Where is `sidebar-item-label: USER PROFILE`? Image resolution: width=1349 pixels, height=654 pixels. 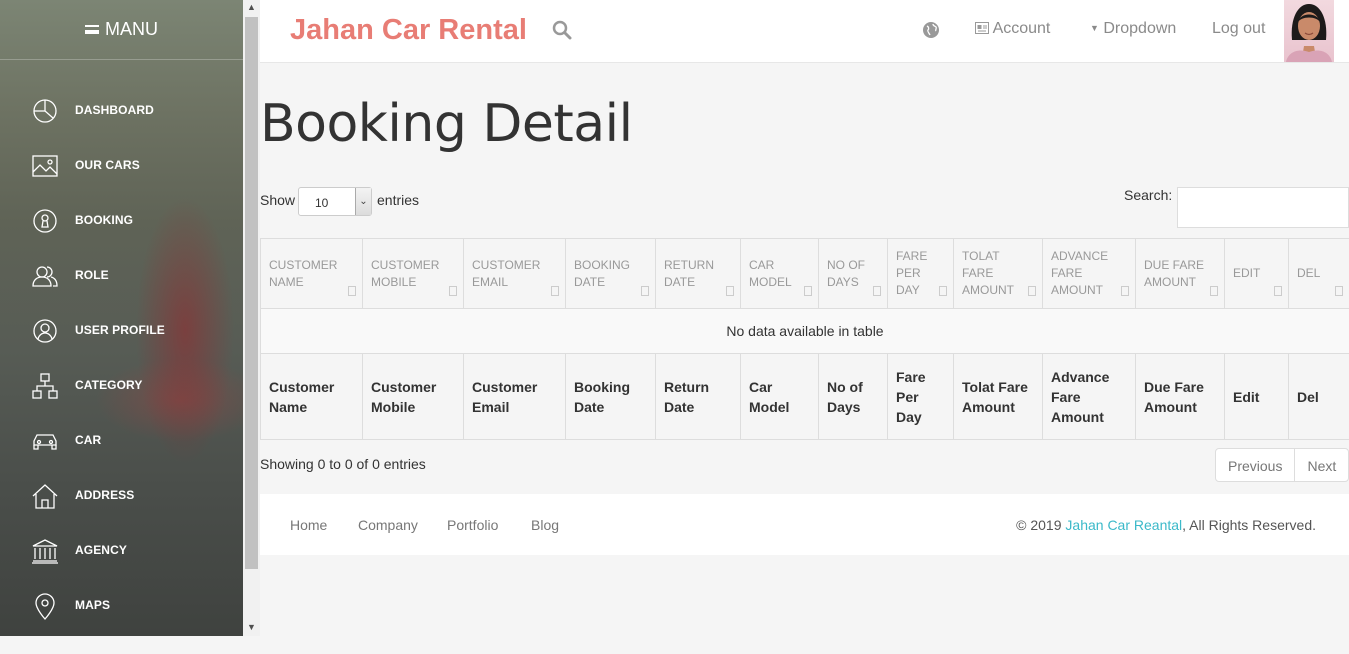
sidebar-item-label: USER PROFILE is located at coordinates (120, 330).